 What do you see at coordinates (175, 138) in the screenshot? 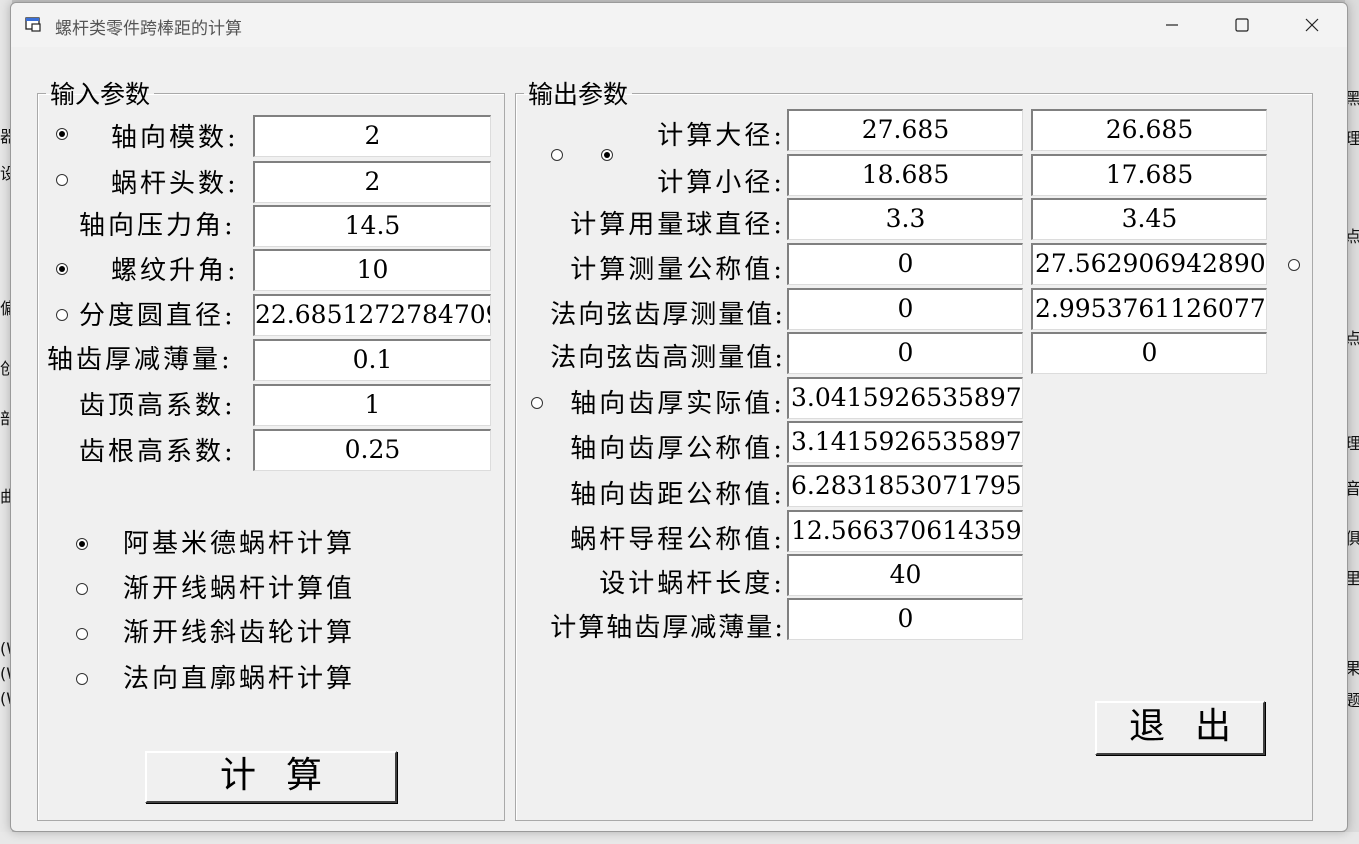
I see `label-axial-module: 轴向模数:` at bounding box center [175, 138].